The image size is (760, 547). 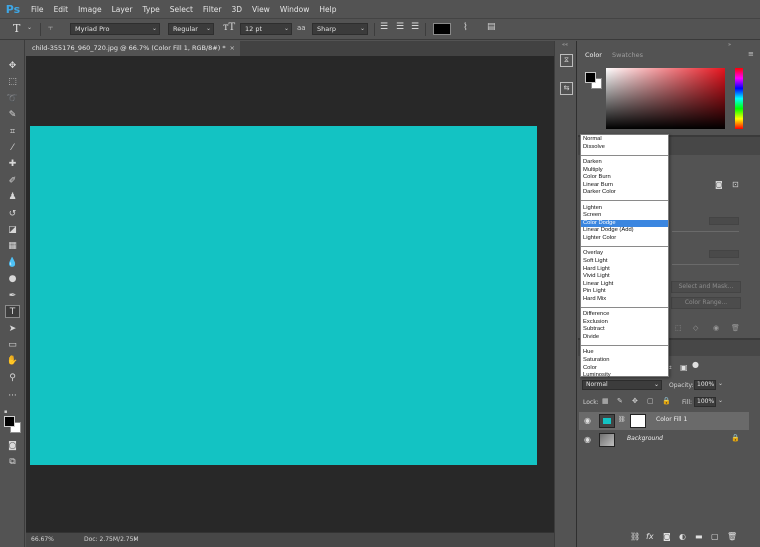 I want to click on blend-mode-option: Darken, so click(x=624, y=163).